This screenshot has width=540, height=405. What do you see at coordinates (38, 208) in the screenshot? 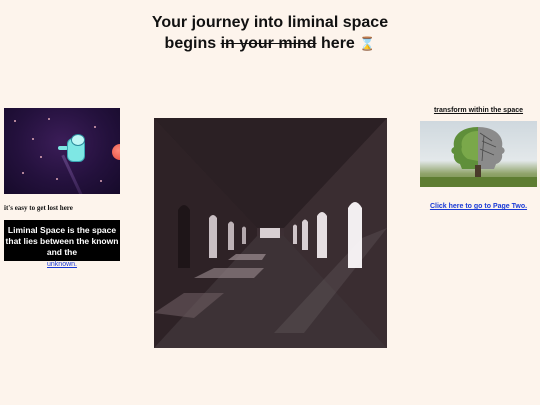
I see `lost-caption: it's easy to get lost here` at bounding box center [38, 208].